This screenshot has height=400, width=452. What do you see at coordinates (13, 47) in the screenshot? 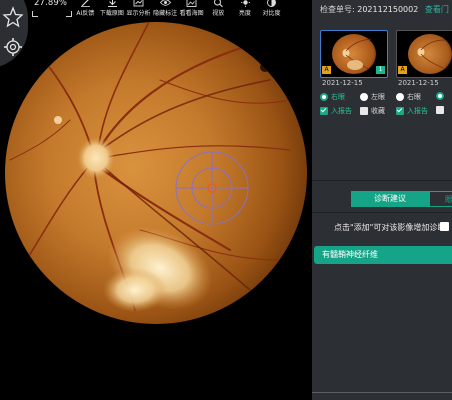
I see `gear-icon` at bounding box center [13, 47].